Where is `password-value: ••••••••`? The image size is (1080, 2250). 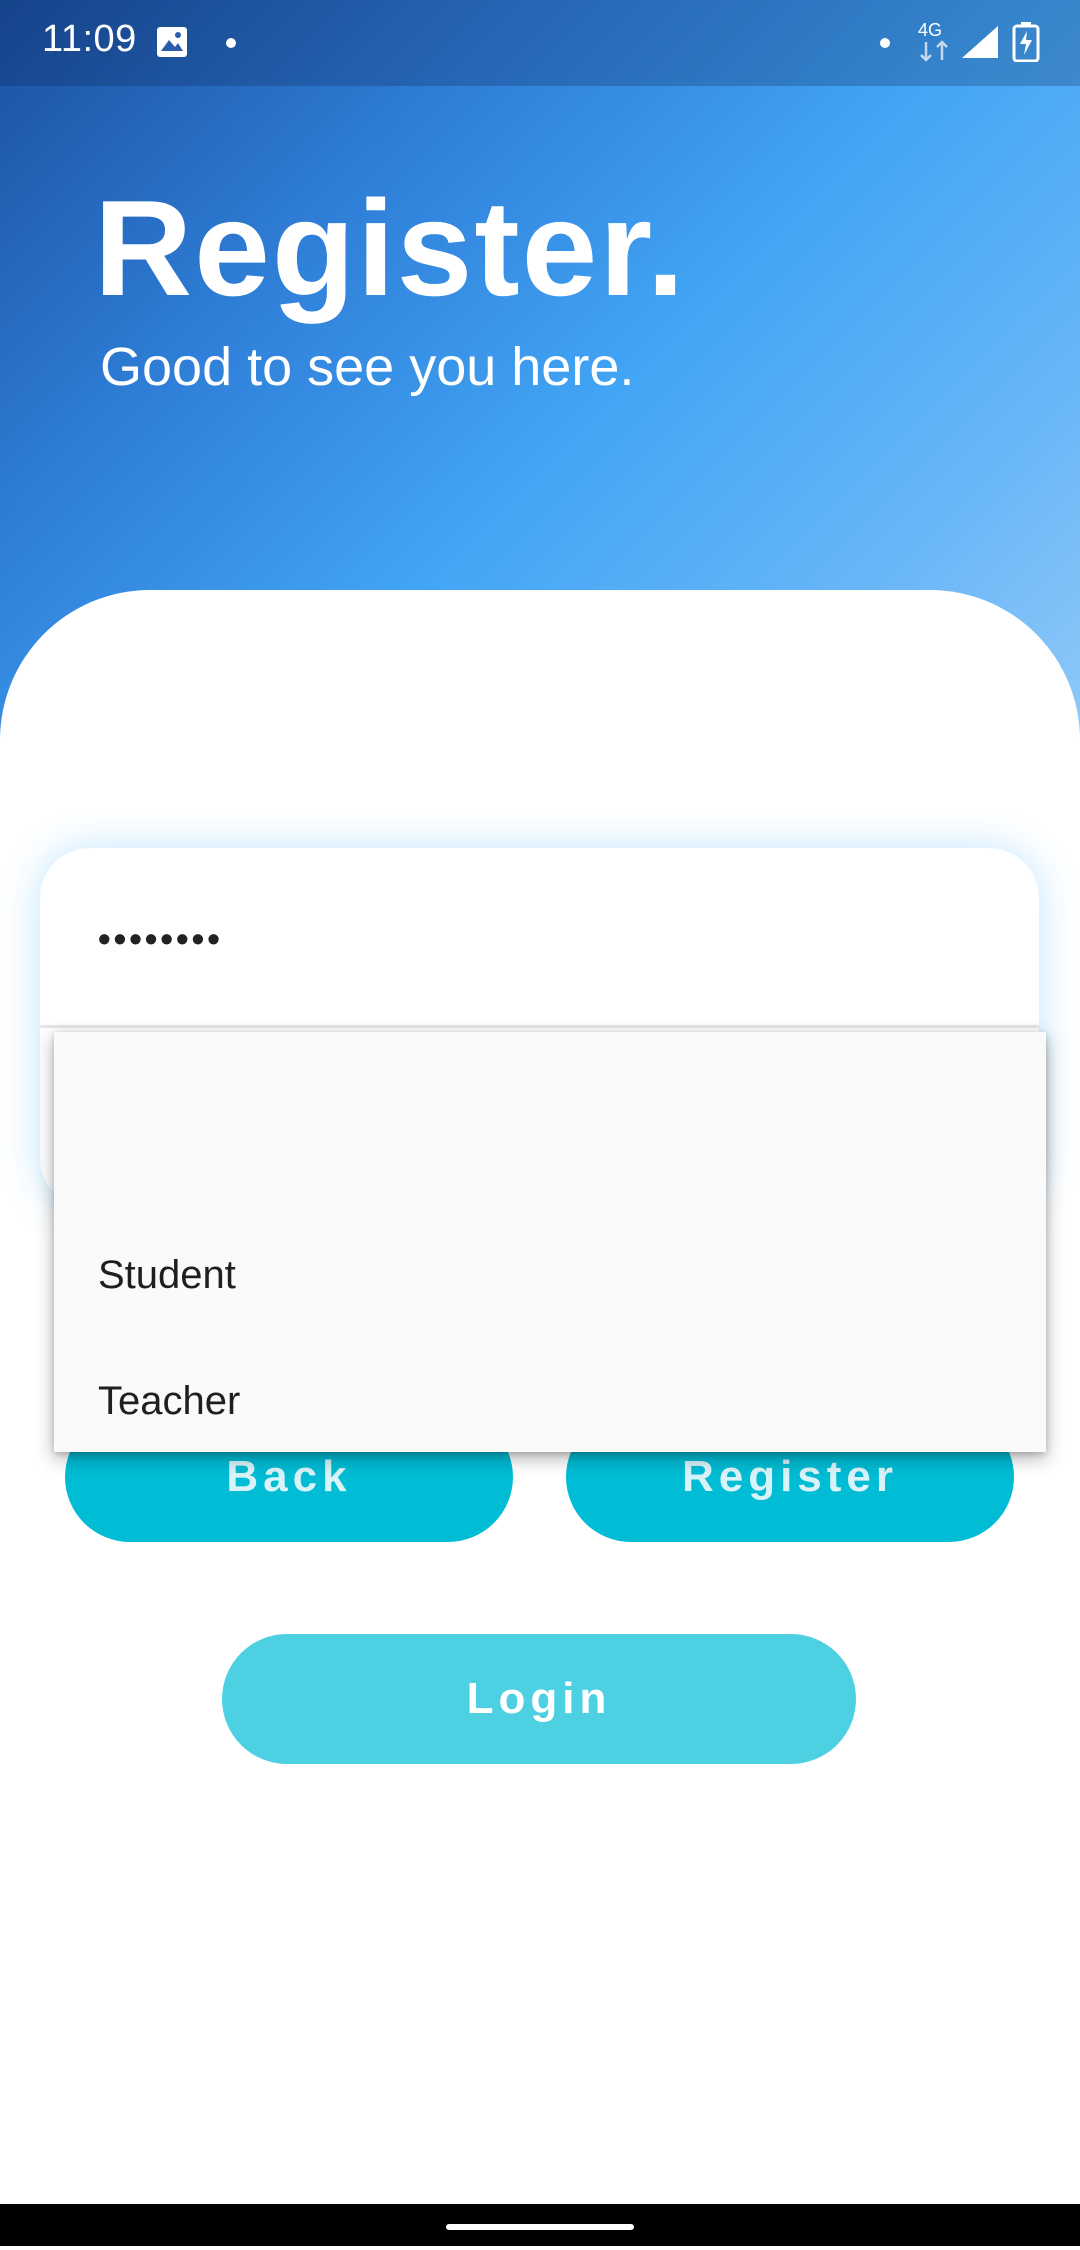 password-value: •••••••• is located at coordinates (160, 938).